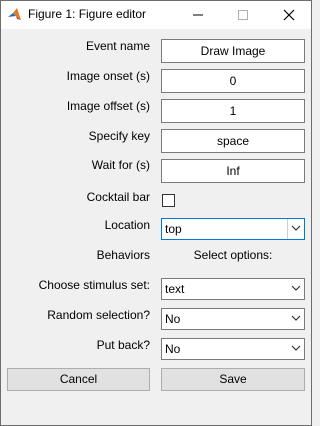  I want to click on close-icon, so click(289, 15).